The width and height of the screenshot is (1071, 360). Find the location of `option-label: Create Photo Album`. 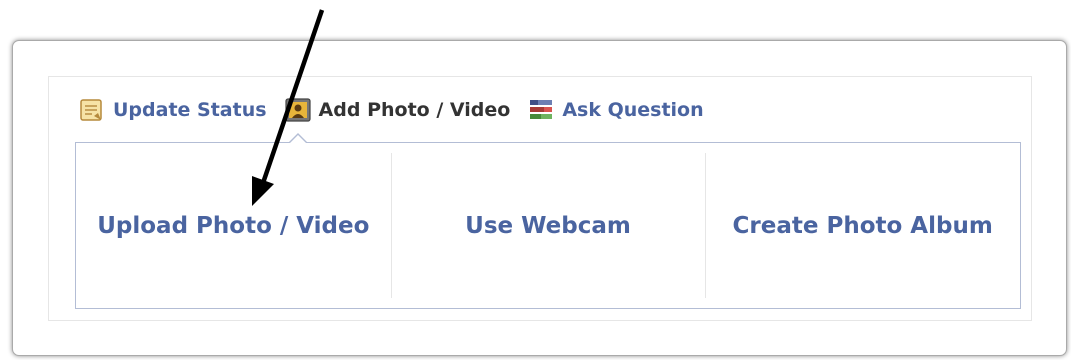

option-label: Create Photo Album is located at coordinates (862, 225).